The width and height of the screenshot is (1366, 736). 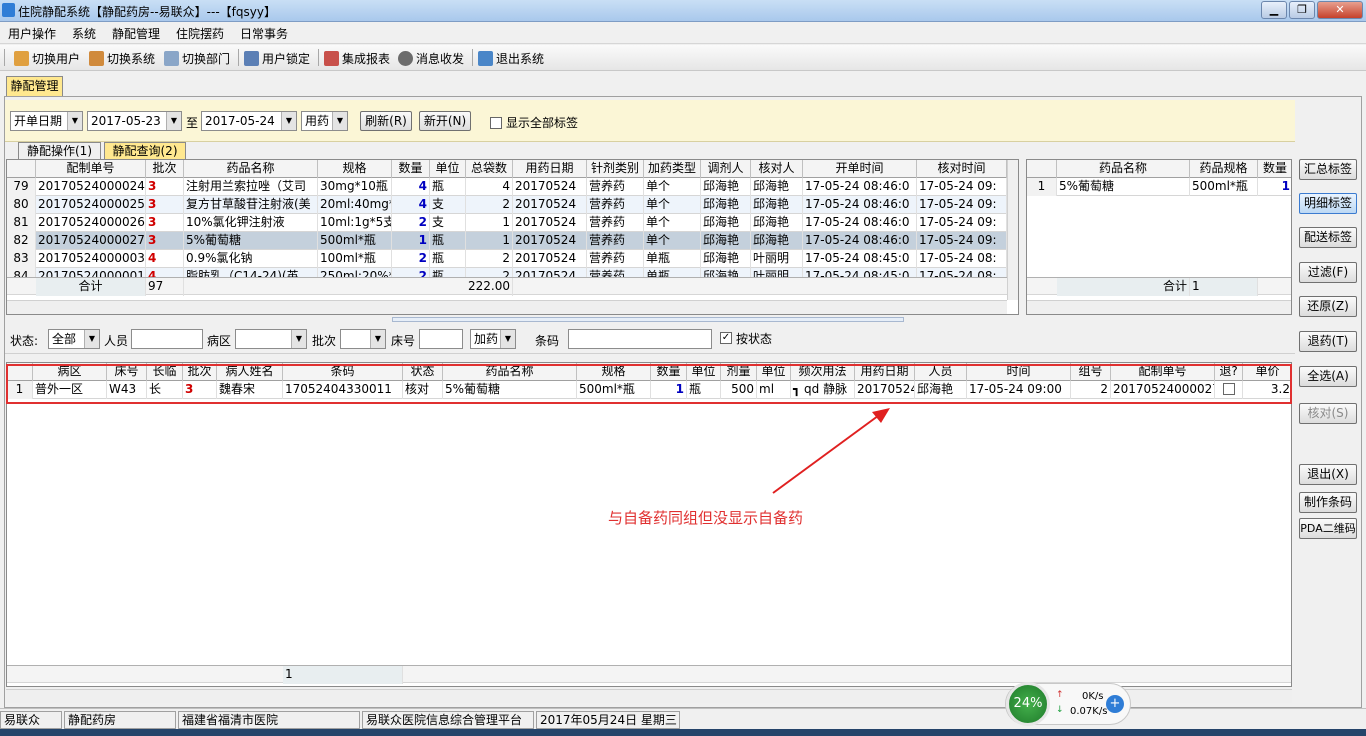 I want to click on detail-label-button: 明细标签, so click(x=1328, y=203).